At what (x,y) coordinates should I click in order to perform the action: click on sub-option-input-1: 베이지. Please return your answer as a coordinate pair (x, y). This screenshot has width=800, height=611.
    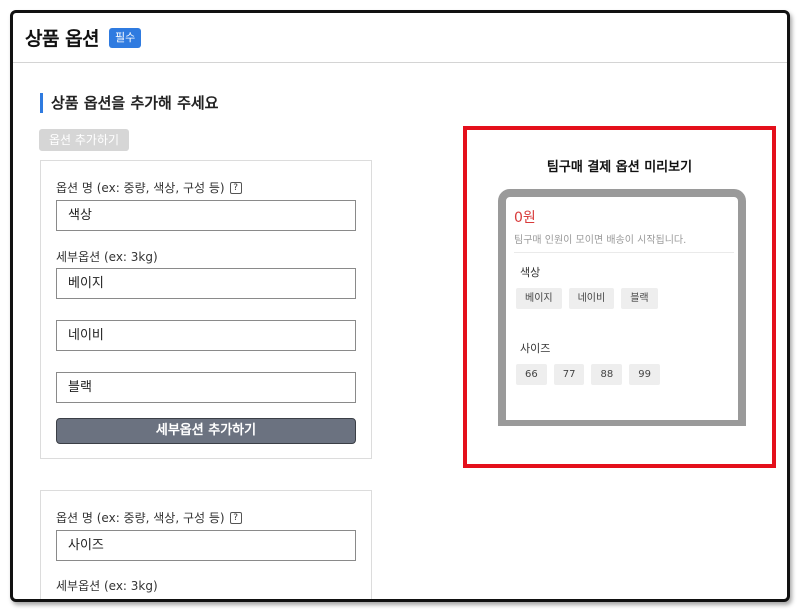
    Looking at the image, I should click on (206, 283).